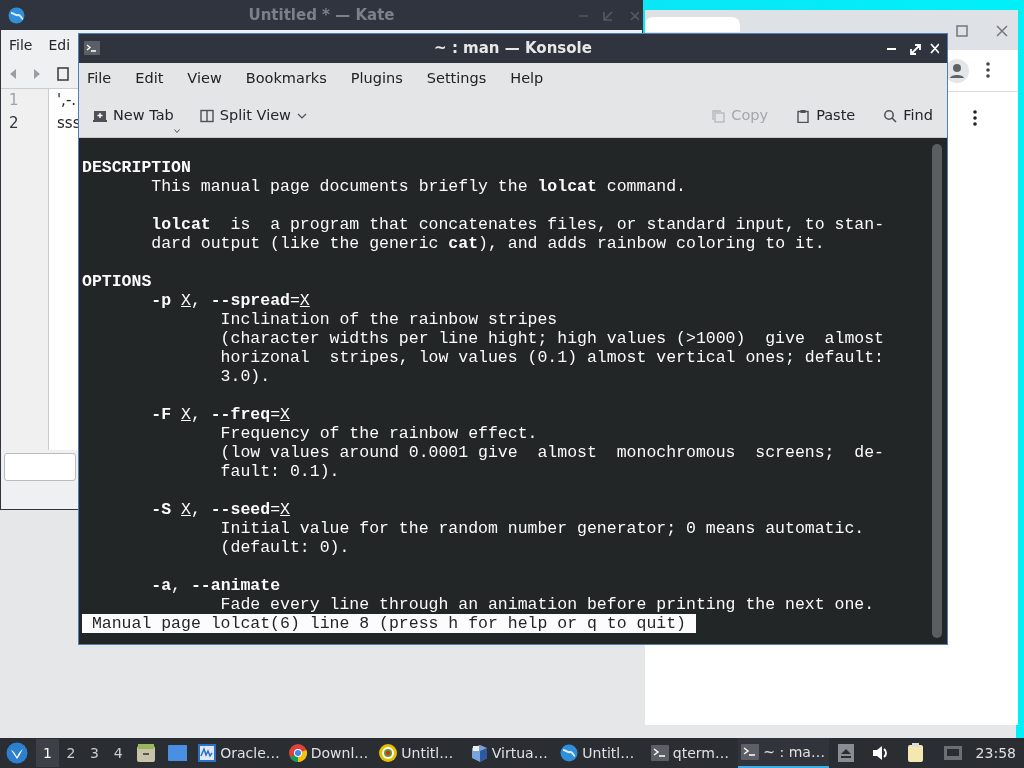  Describe the element at coordinates (136, 167) in the screenshot. I see `terminal-line: DESCRIPTION` at that location.